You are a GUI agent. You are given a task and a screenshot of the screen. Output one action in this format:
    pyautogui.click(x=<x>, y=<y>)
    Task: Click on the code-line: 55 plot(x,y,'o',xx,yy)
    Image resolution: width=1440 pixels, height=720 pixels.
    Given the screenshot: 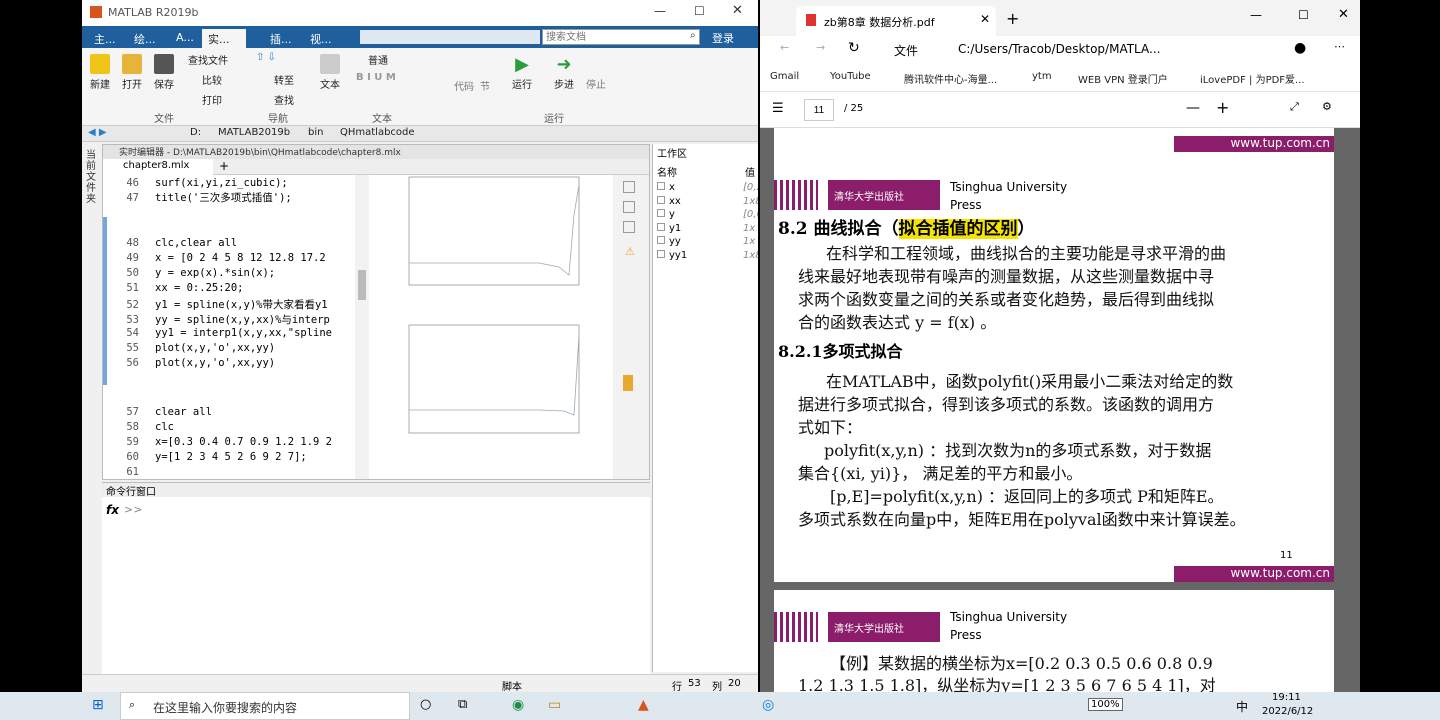 What is the action you would take?
    pyautogui.click(x=189, y=349)
    